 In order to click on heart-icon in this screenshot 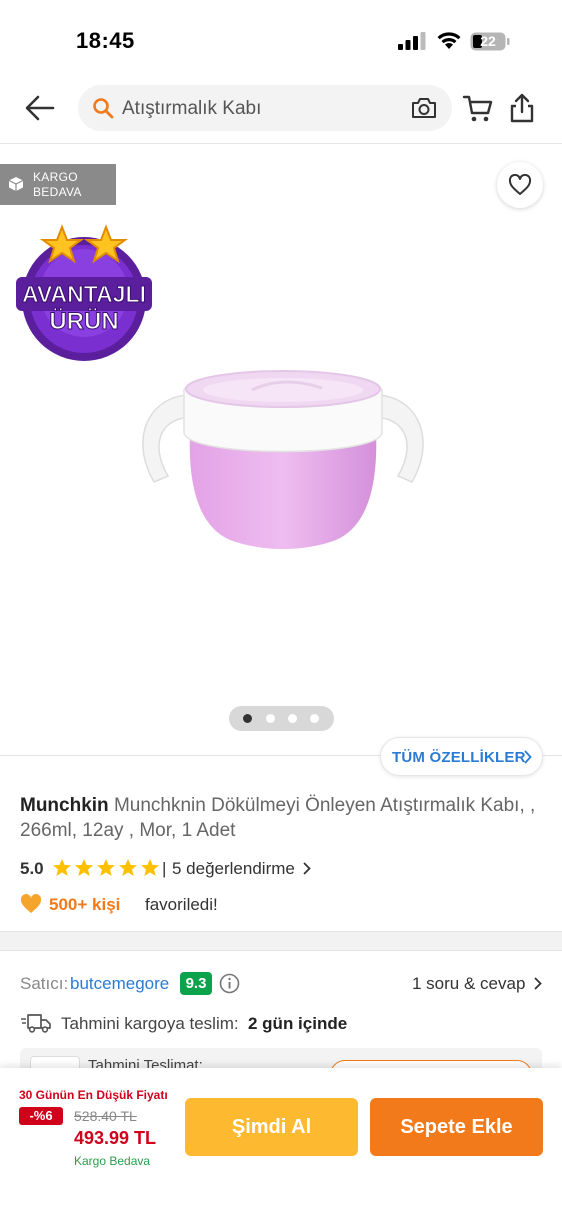, I will do `click(520, 184)`.